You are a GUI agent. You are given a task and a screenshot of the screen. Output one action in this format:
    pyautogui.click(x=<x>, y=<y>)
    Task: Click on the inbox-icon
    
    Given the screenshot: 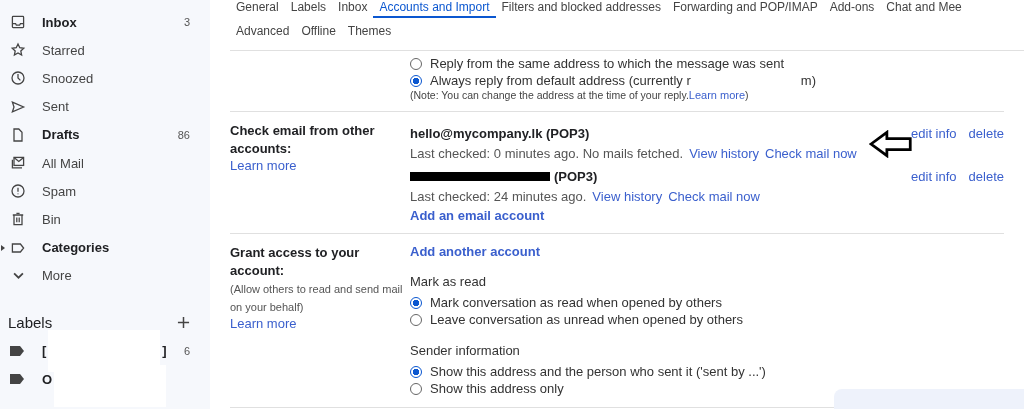 What is the action you would take?
    pyautogui.click(x=18, y=22)
    